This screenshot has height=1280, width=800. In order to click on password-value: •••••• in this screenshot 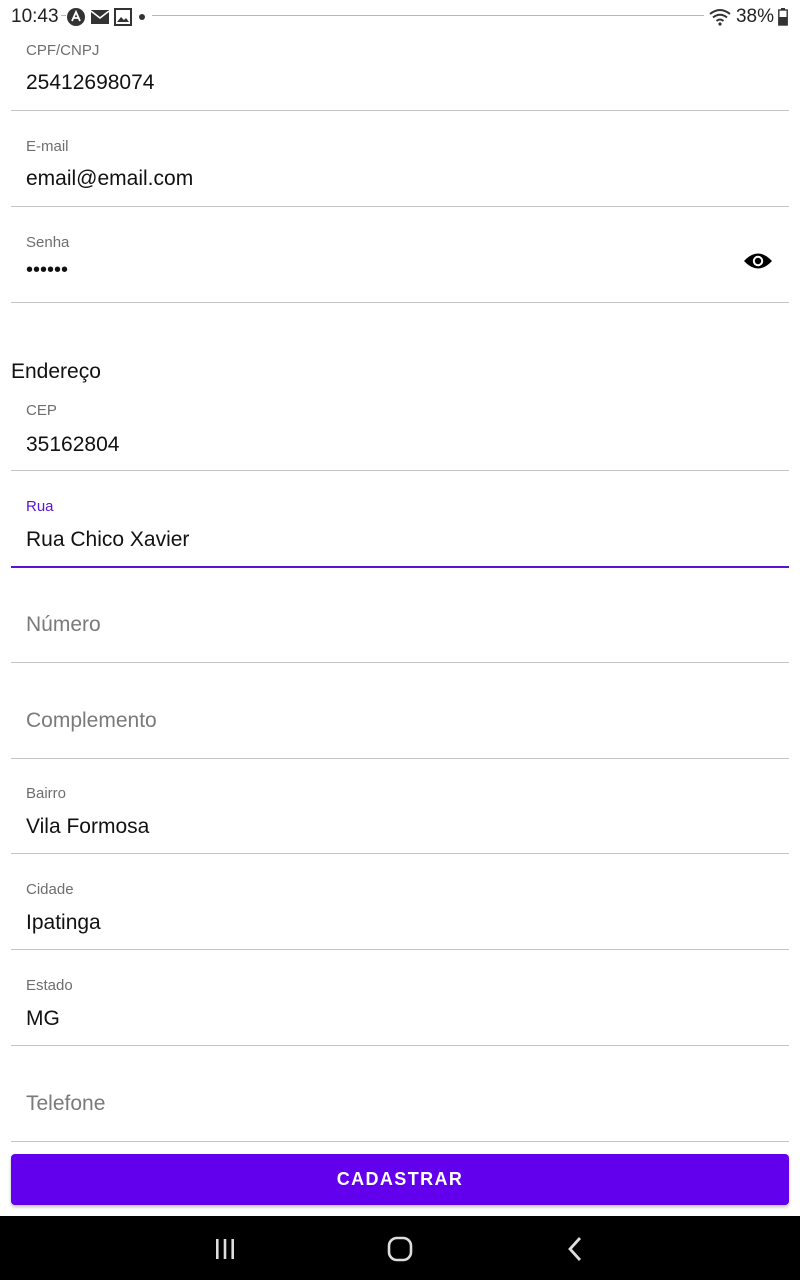, I will do `click(47, 270)`.